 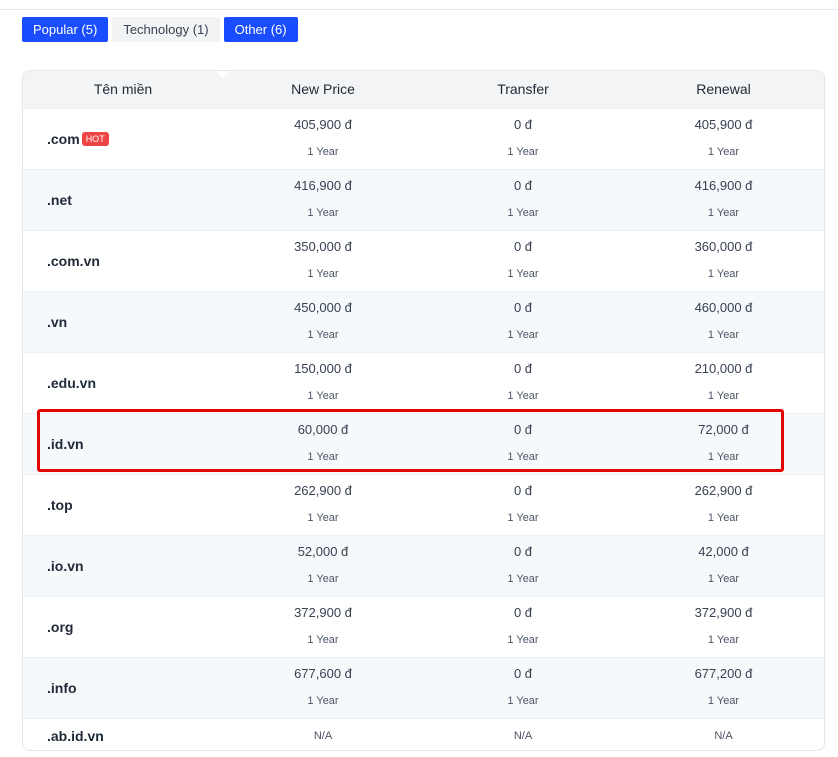 I want to click on table-row: .ab.id.vn N/A N/A N/A, so click(x=423, y=734).